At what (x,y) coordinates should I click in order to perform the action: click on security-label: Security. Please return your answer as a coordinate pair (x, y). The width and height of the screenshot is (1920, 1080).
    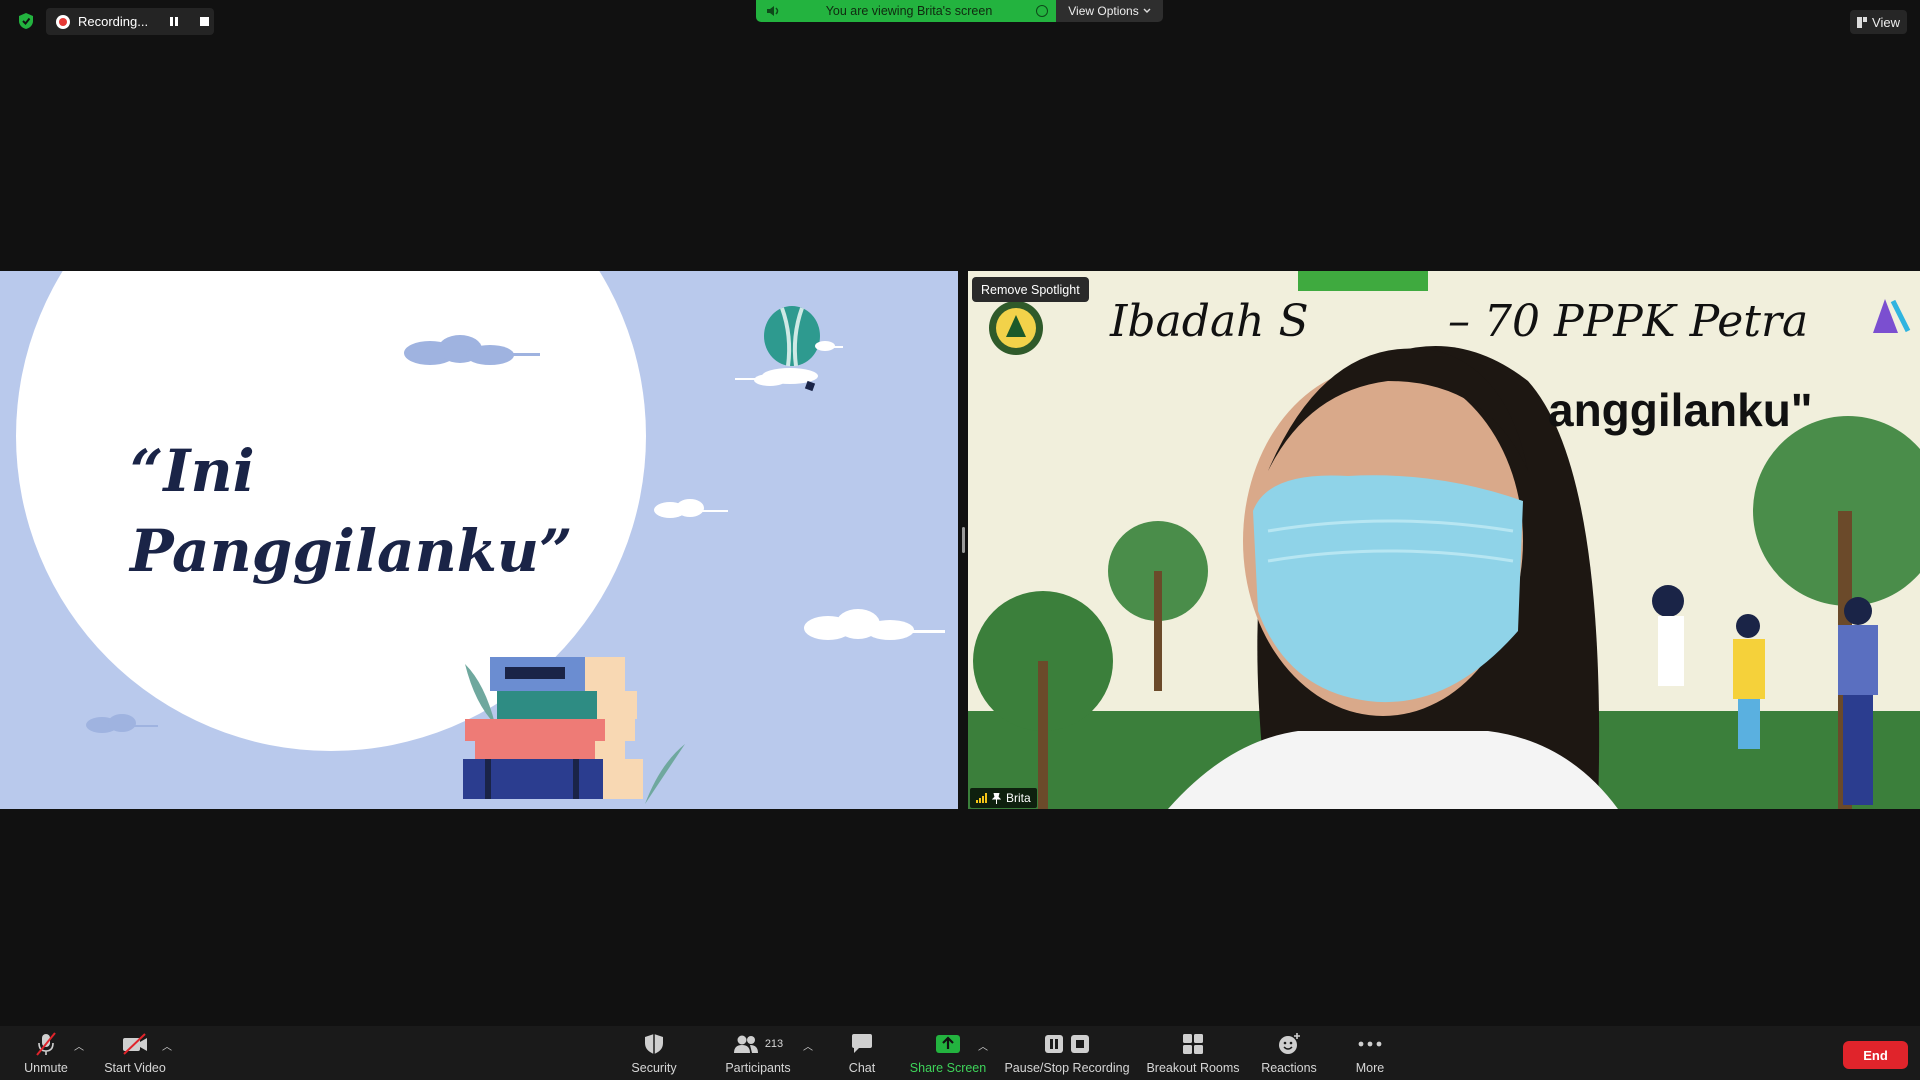
    Looking at the image, I should click on (654, 1068).